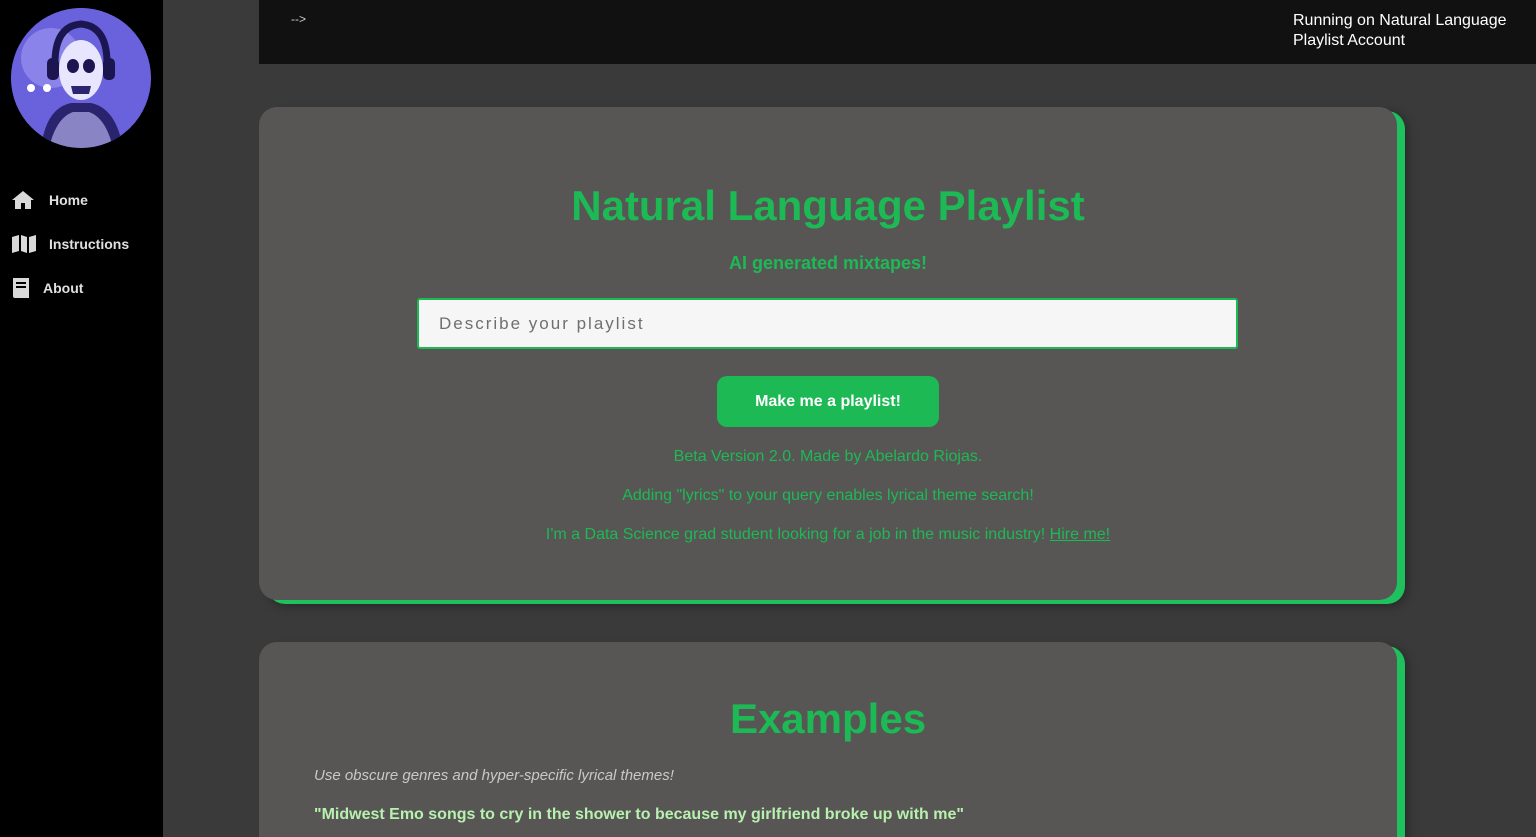  I want to click on map-icon, so click(24, 244).